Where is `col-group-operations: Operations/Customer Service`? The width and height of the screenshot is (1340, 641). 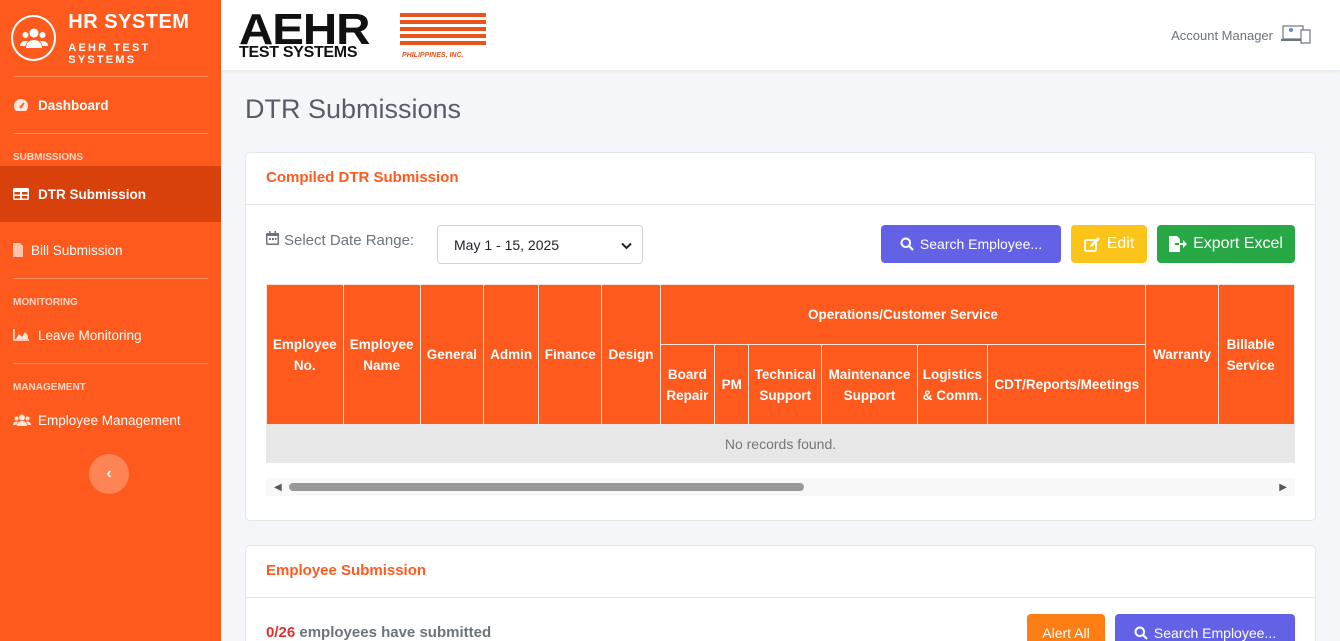
col-group-operations: Operations/Customer Service is located at coordinates (903, 314).